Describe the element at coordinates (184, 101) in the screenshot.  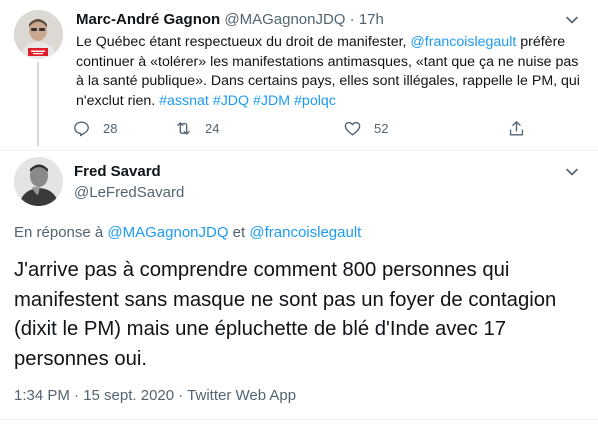
I see `tweet-link: #assnat` at that location.